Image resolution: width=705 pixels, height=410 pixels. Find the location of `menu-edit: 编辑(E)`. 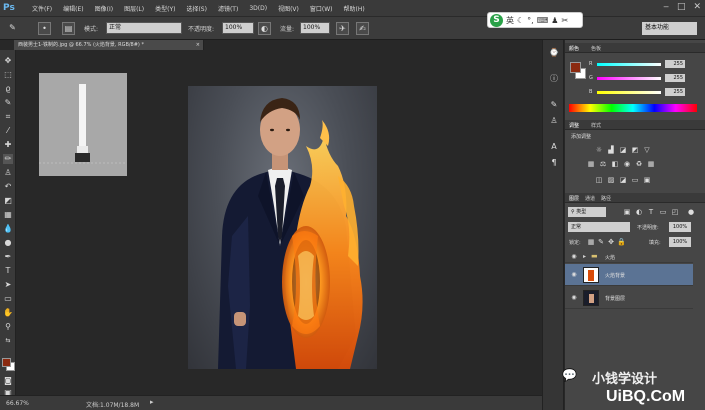

menu-edit: 编辑(E) is located at coordinates (73, 8).